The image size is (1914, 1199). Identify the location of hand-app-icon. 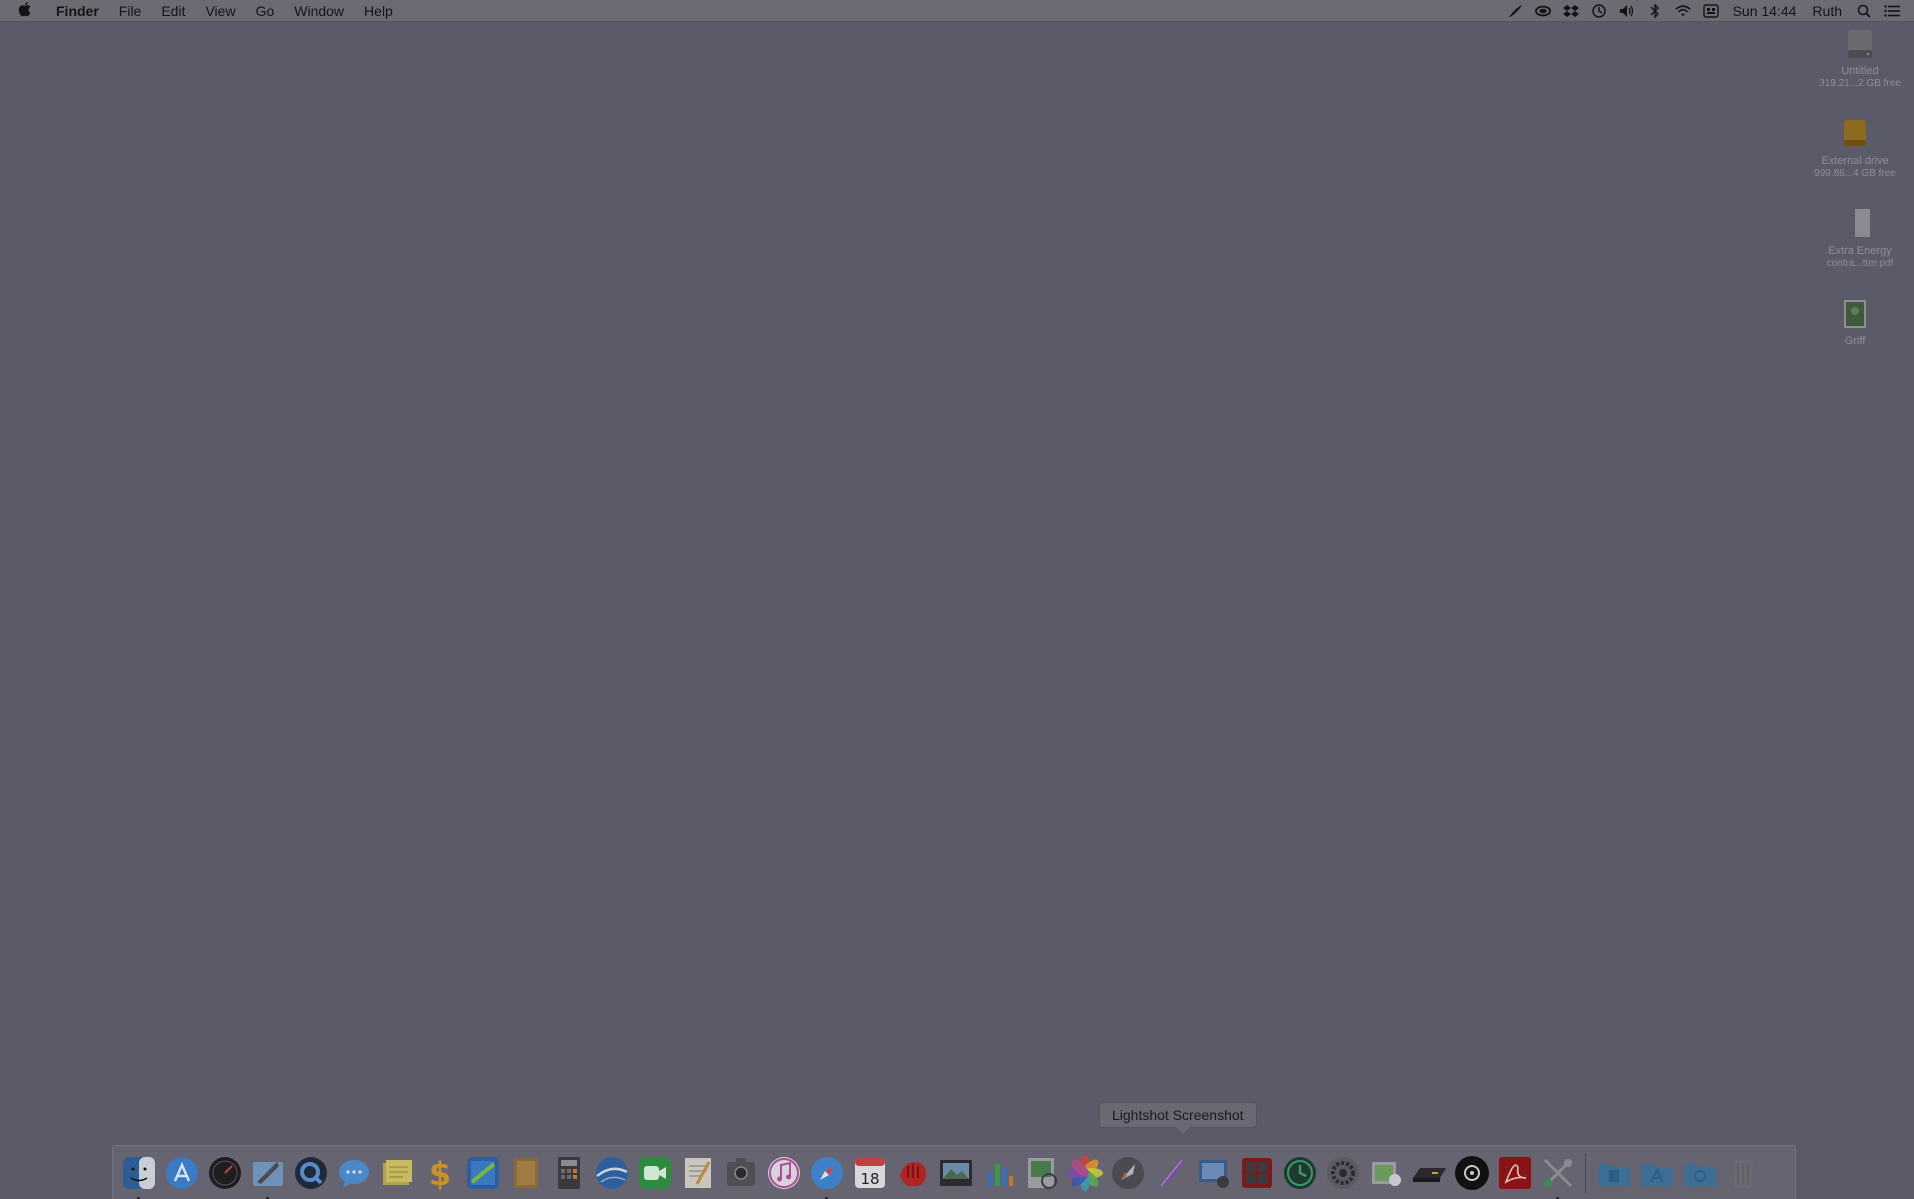
(913, 1173).